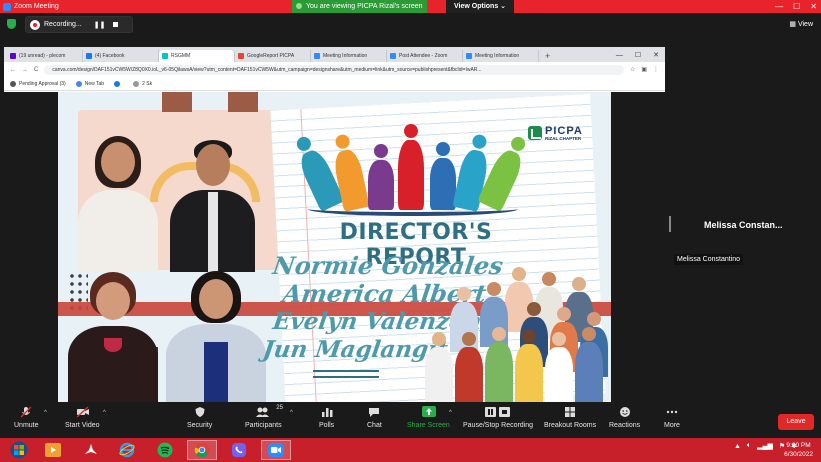 The image size is (821, 462). I want to click on more-button: More, so click(672, 417).